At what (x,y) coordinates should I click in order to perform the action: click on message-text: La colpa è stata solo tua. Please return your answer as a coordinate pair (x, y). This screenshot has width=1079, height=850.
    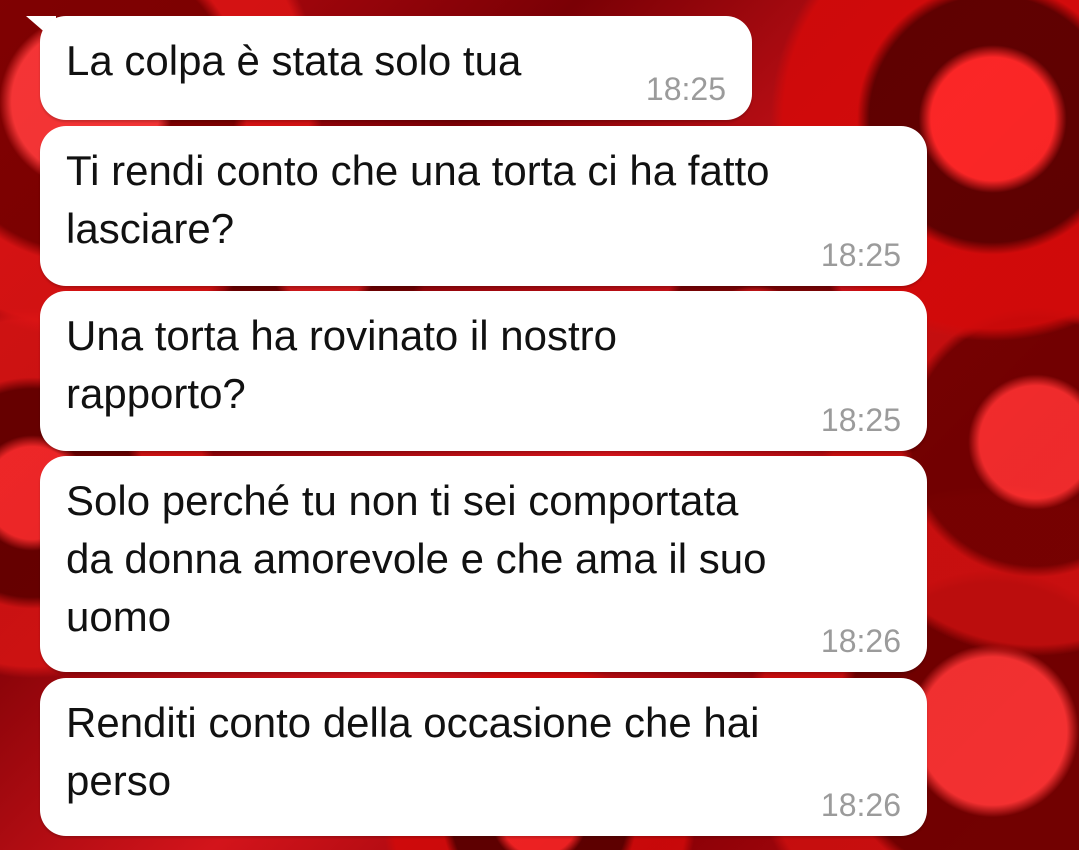
    Looking at the image, I should click on (294, 60).